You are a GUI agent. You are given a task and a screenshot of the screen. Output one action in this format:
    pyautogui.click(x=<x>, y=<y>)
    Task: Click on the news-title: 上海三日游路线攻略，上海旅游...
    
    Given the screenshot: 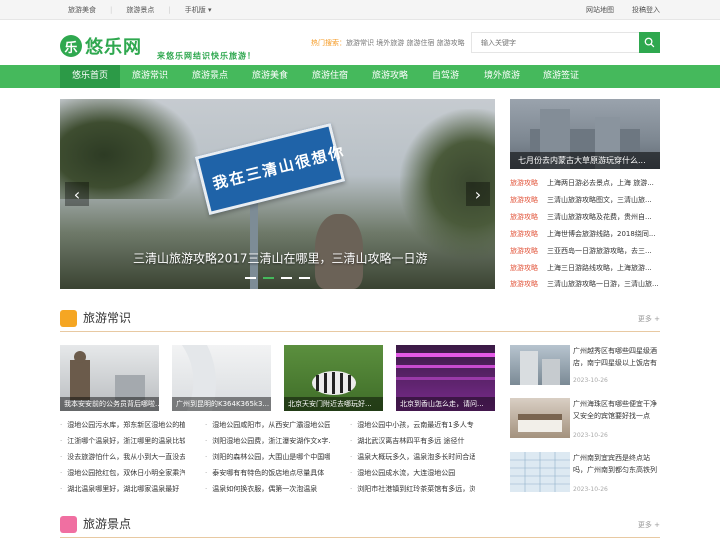 What is the action you would take?
    pyautogui.click(x=599, y=268)
    